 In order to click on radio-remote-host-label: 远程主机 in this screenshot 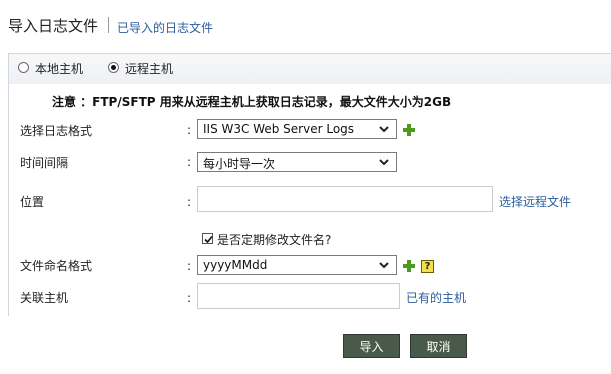, I will do `click(149, 68)`.